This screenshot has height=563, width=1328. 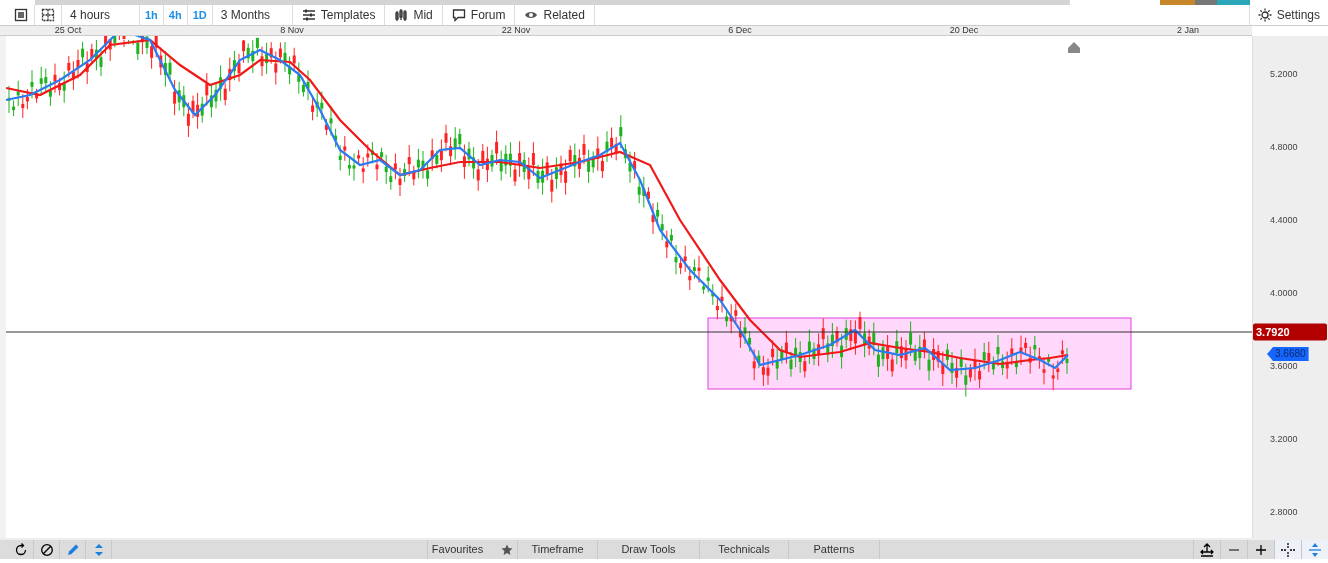 What do you see at coordinates (72, 549) in the screenshot?
I see `pencil-icon` at bounding box center [72, 549].